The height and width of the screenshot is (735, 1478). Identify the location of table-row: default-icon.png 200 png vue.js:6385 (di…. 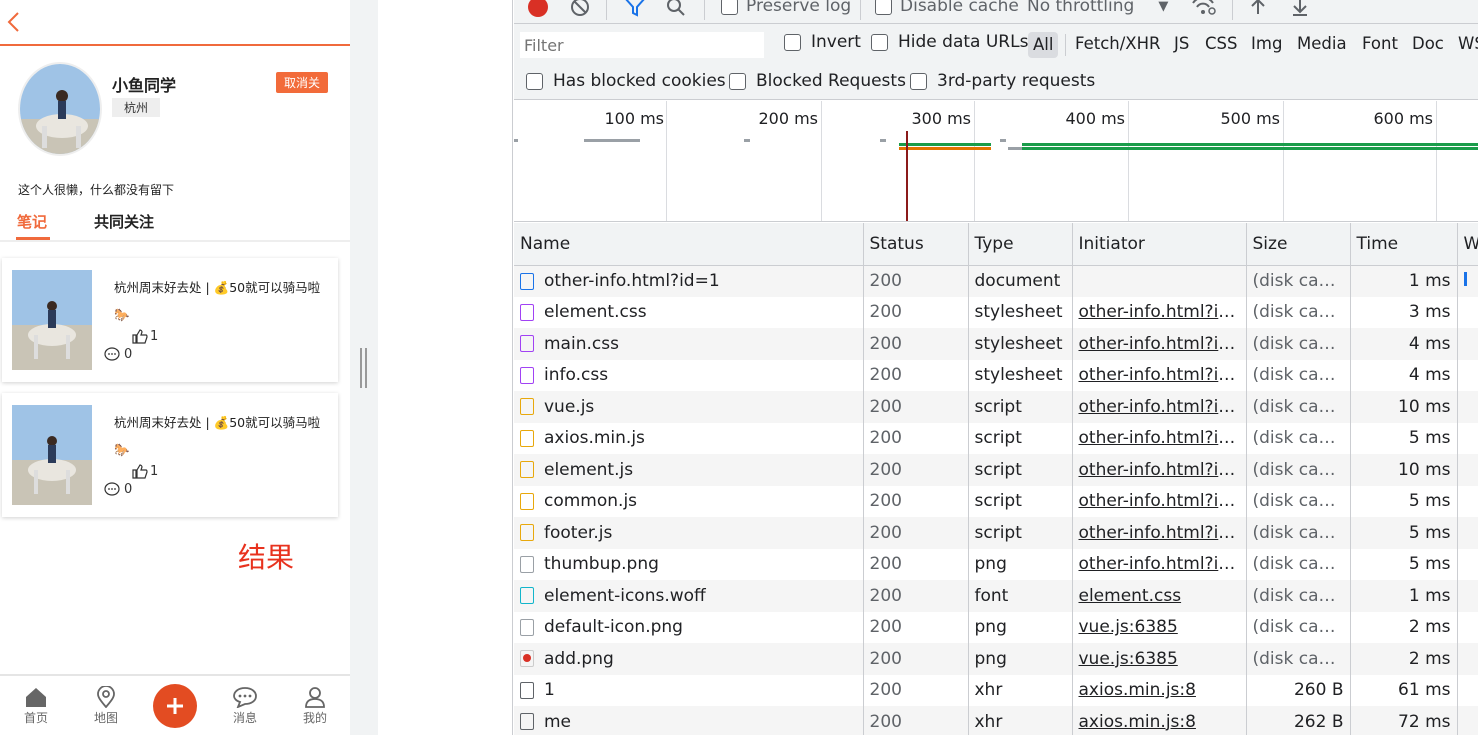
(996, 627).